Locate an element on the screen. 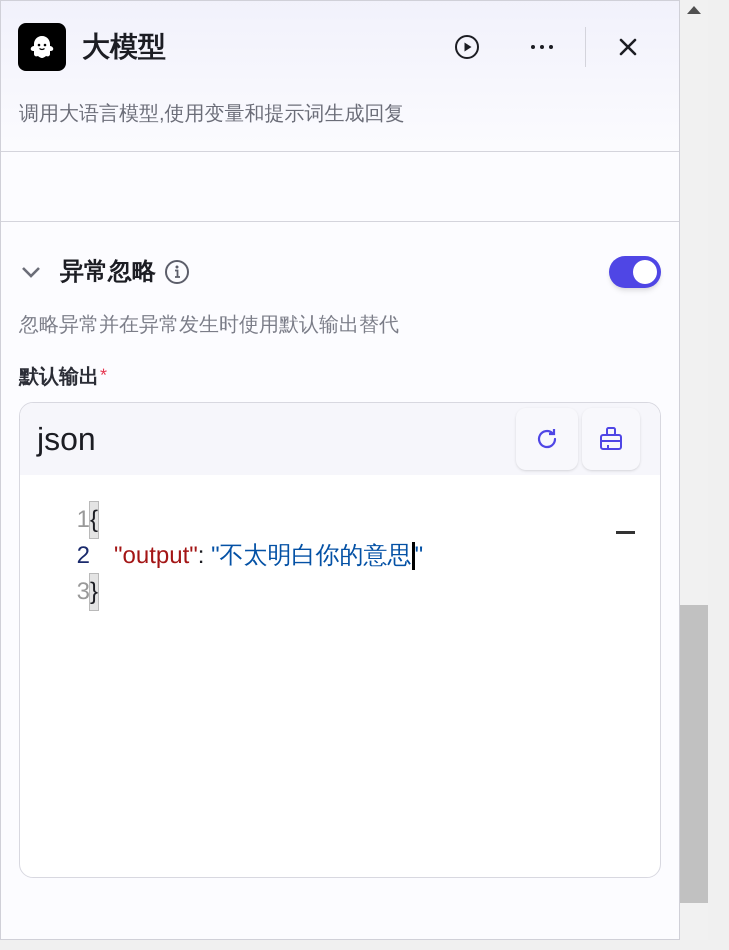 The width and height of the screenshot is (729, 950). panel-title: 大模型 is located at coordinates (124, 47).